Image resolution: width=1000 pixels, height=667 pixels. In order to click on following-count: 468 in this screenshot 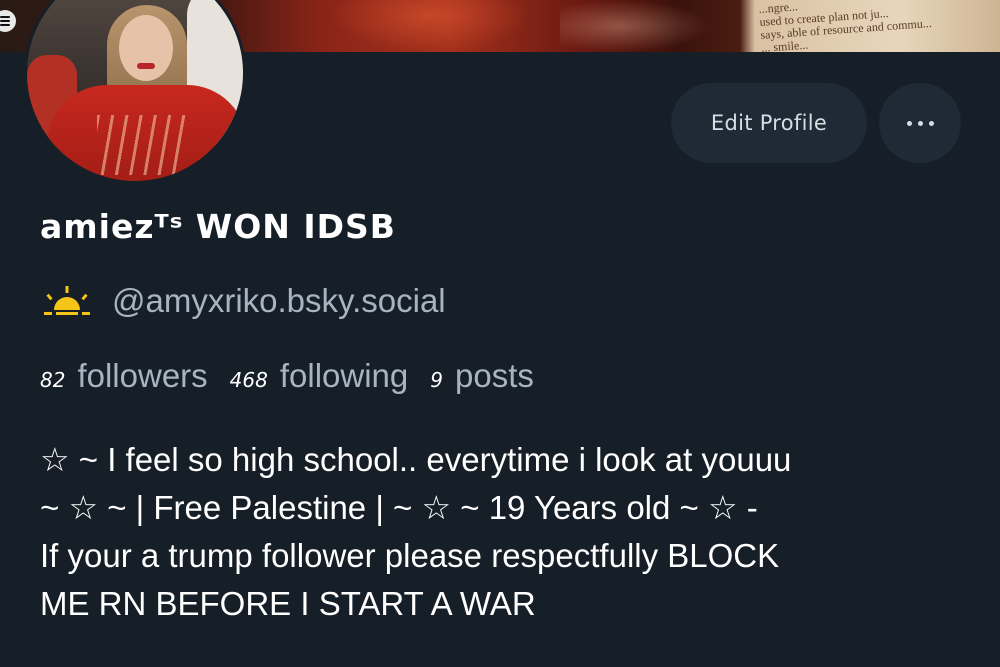, I will do `click(249, 380)`.